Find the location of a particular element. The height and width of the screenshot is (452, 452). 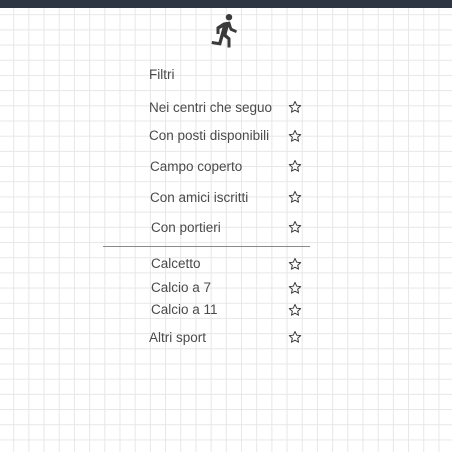

section-divider is located at coordinates (206, 246).